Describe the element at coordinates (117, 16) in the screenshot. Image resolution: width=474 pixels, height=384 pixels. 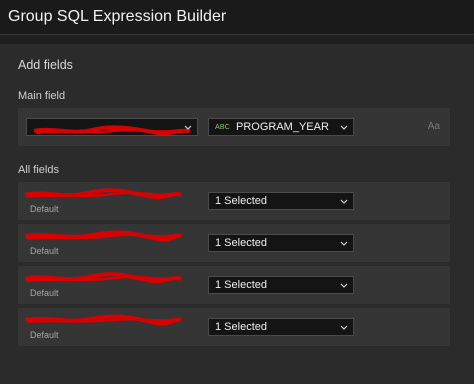
I see `window-title: Group SQL Expression Builder` at that location.